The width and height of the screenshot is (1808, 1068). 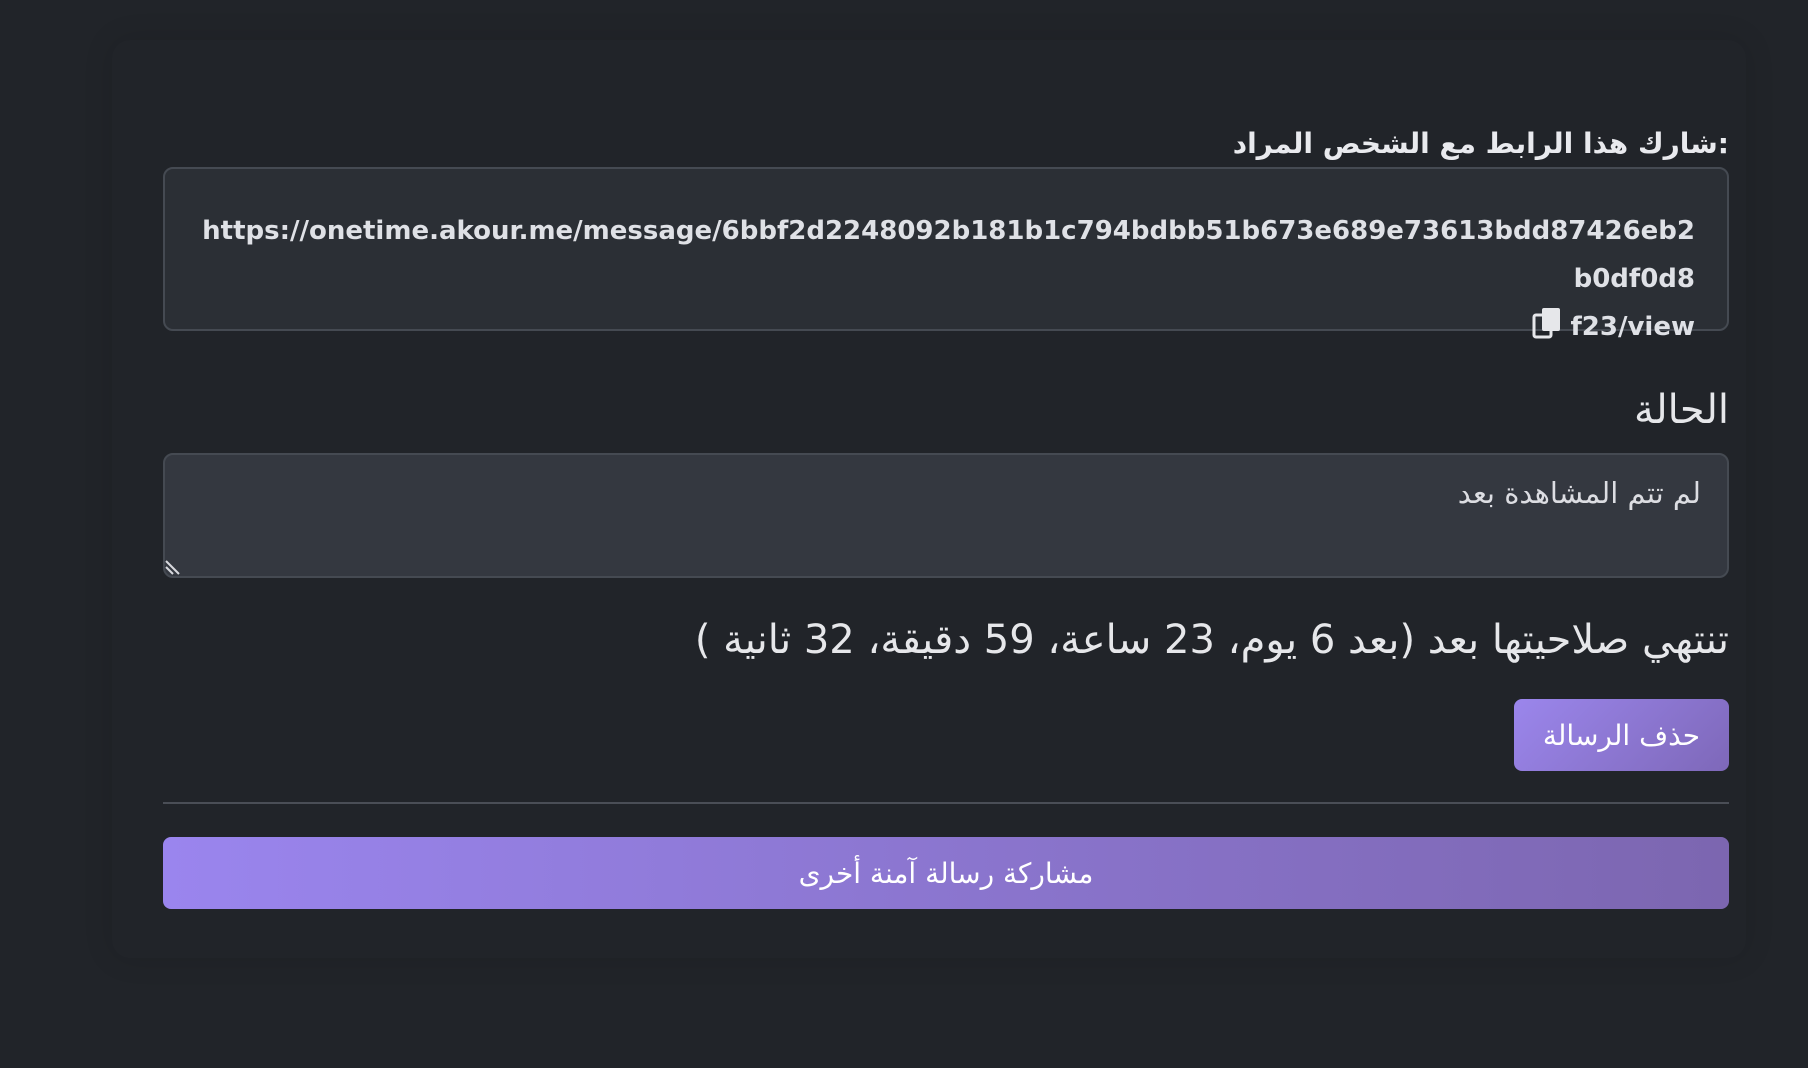 I want to click on status-field, so click(x=946, y=515).